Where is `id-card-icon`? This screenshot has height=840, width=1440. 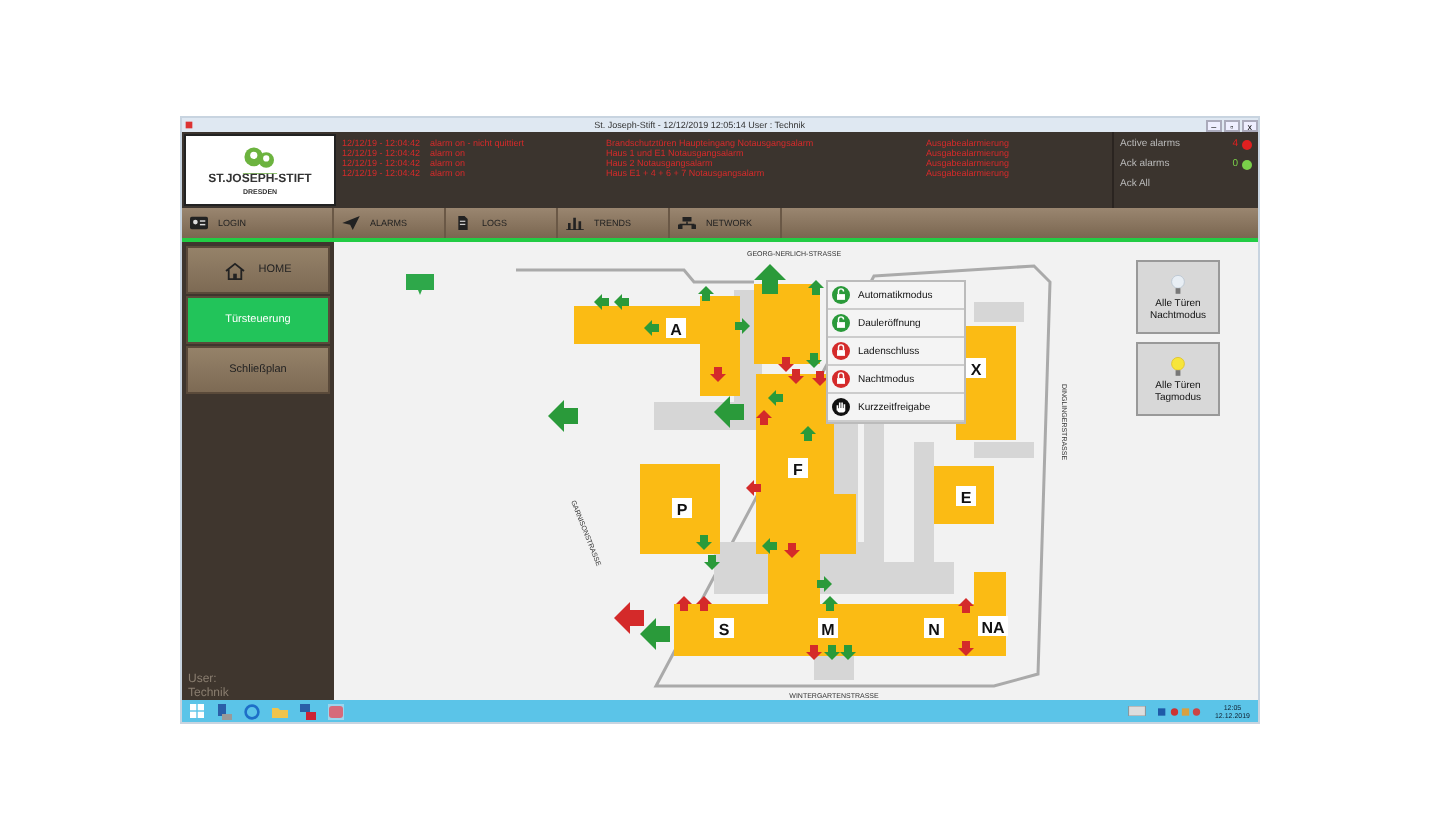
id-card-icon is located at coordinates (199, 223).